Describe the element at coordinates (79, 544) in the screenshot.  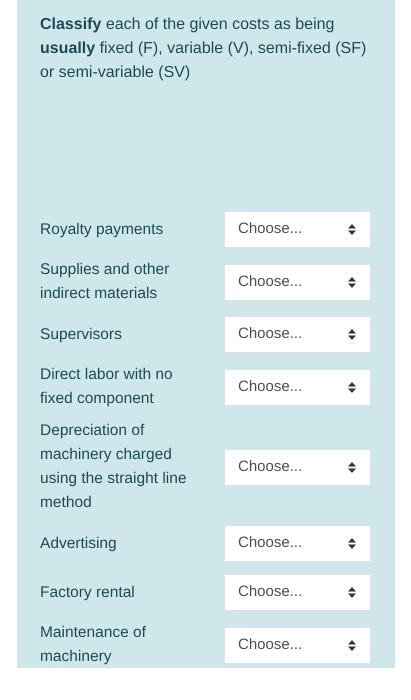
I see `cost-label: Advertising` at that location.